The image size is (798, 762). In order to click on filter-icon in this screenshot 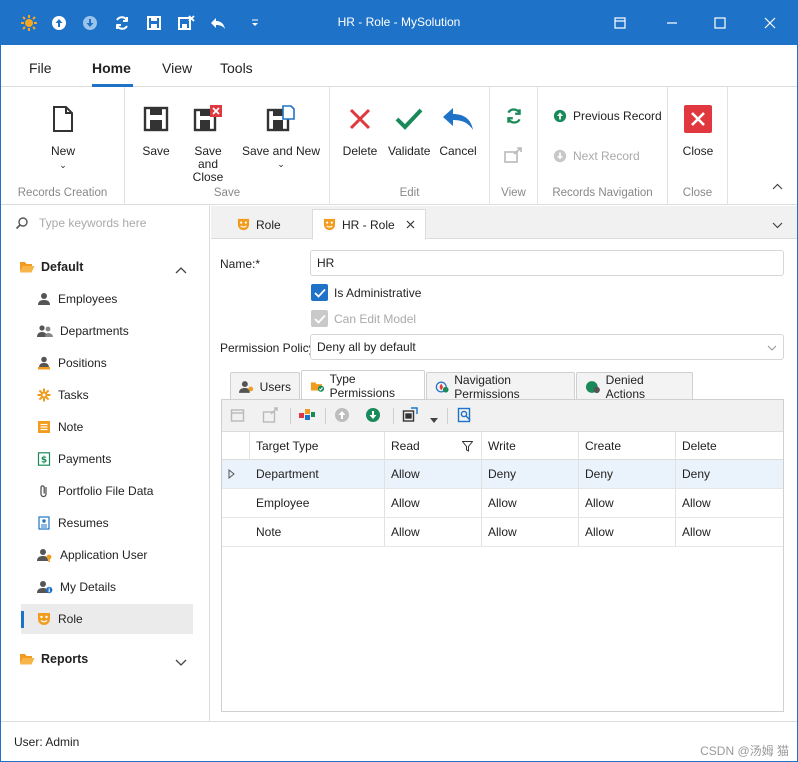, I will do `click(467, 448)`.